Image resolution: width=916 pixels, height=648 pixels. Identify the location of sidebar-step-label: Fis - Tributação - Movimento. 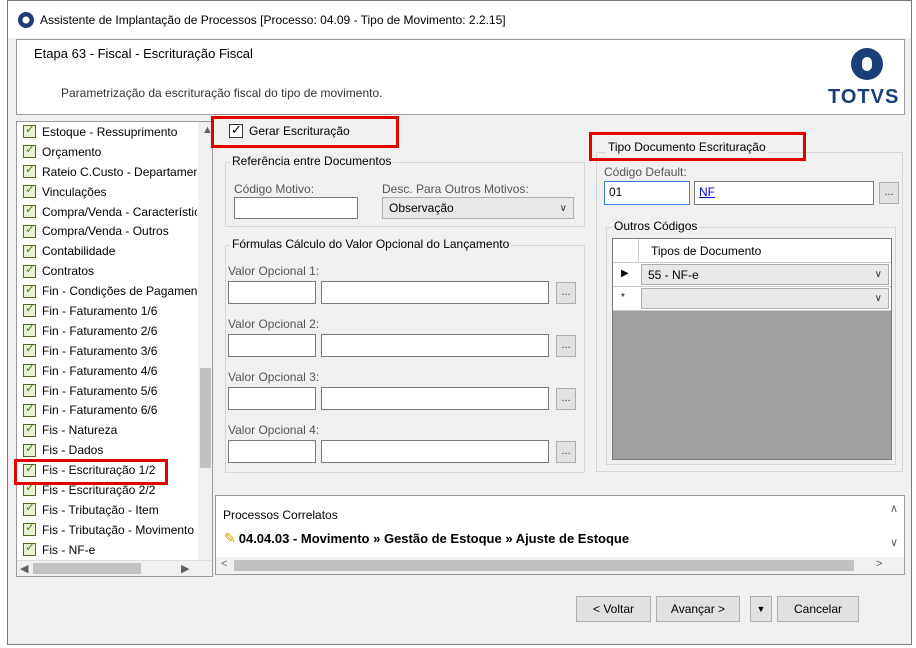
(118, 529).